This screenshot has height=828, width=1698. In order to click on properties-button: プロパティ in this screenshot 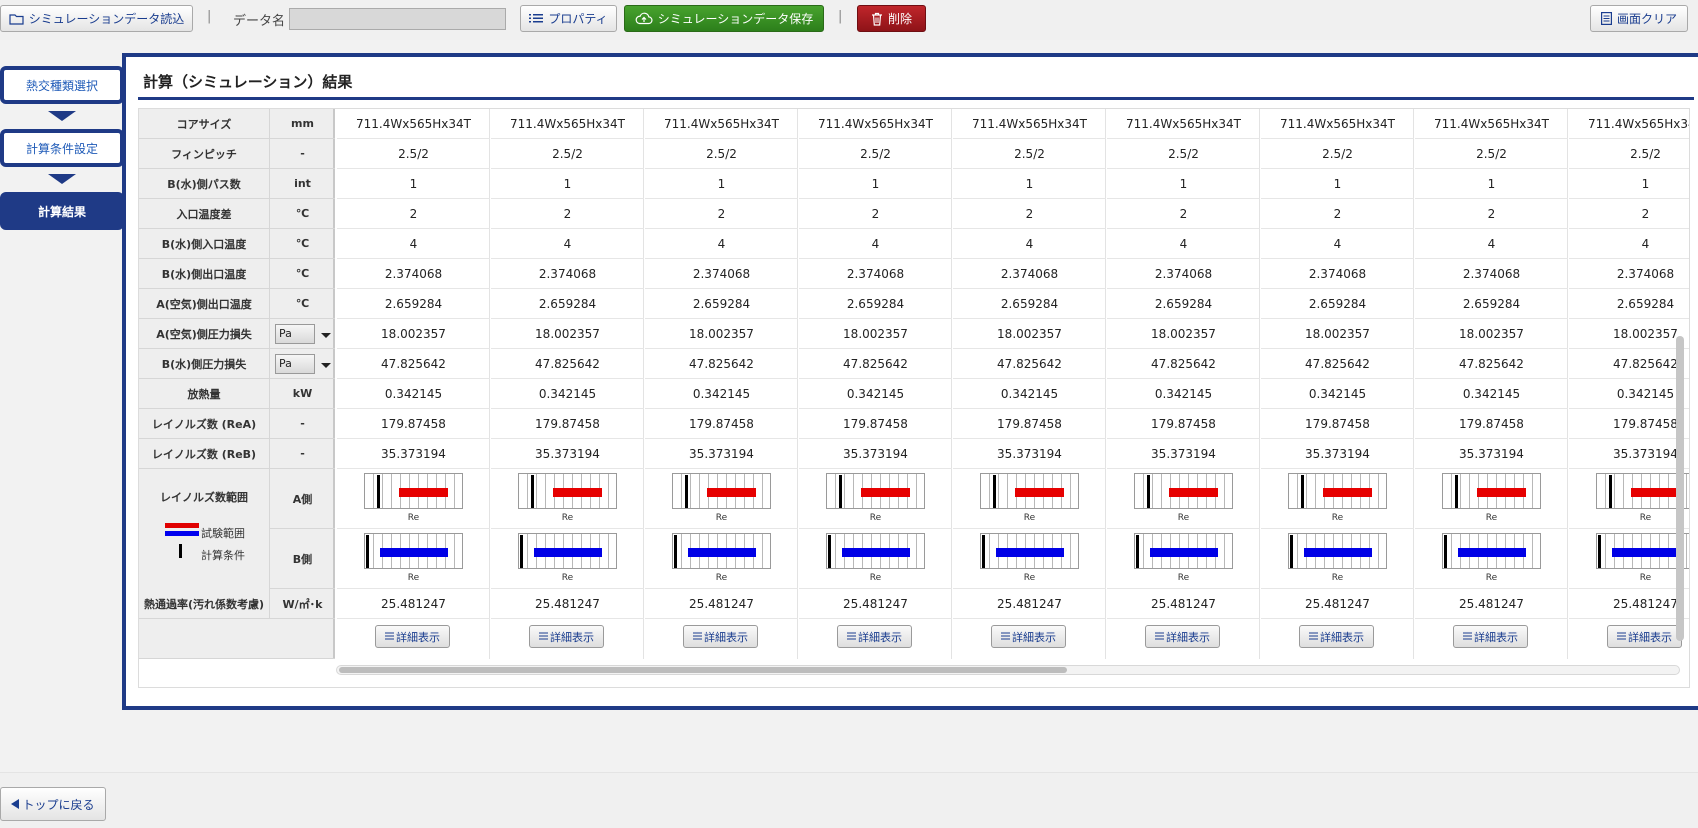, I will do `click(568, 18)`.